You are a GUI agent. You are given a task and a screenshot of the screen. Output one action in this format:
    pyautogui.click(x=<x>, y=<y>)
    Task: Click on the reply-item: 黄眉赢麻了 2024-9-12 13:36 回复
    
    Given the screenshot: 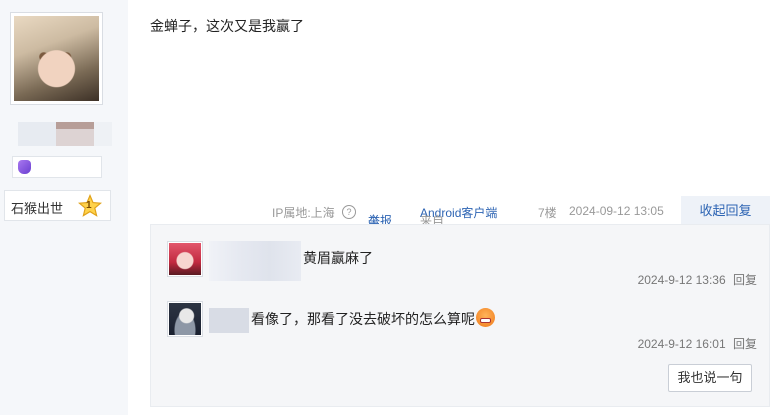 What is the action you would take?
    pyautogui.click(x=462, y=264)
    